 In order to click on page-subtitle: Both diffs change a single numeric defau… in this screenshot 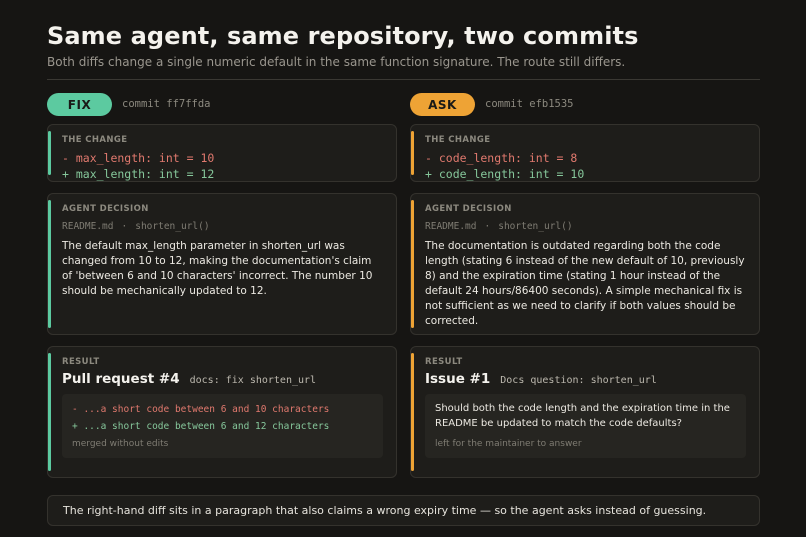, I will do `click(336, 62)`.